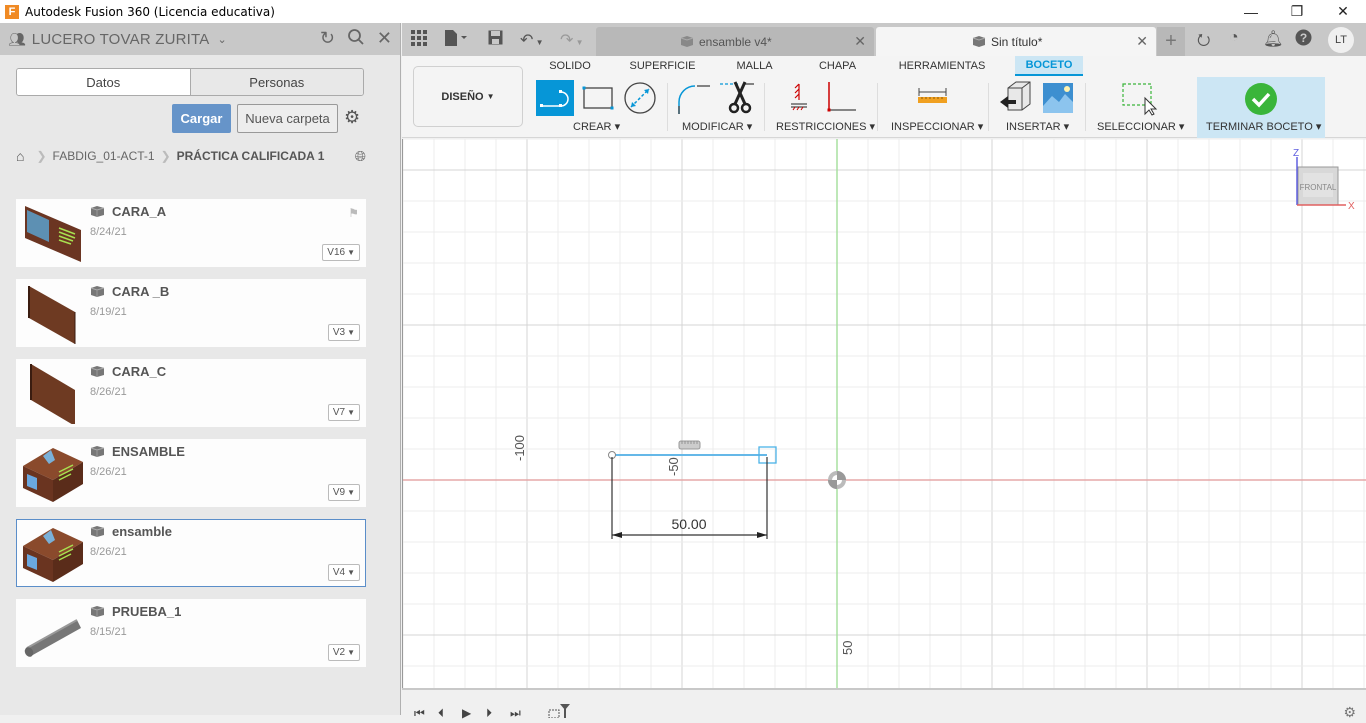 The height and width of the screenshot is (723, 1366). Describe the element at coordinates (841, 98) in the screenshot. I see `perpendicular-constraint-button` at that location.